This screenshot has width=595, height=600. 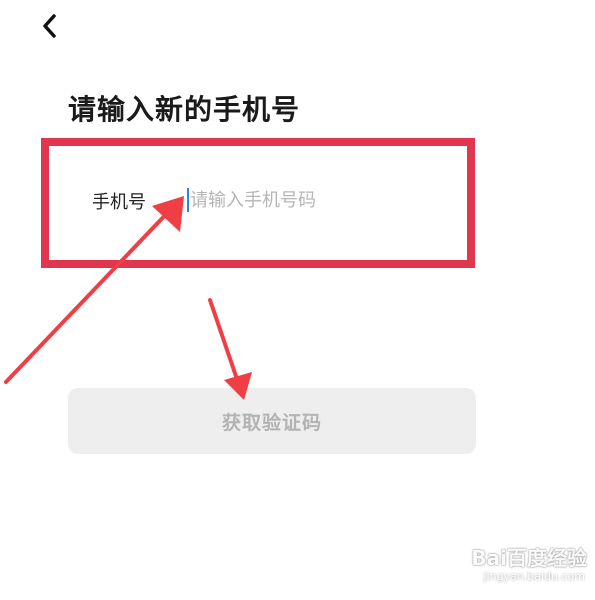 I want to click on arrow-to-input, so click(x=94, y=290).